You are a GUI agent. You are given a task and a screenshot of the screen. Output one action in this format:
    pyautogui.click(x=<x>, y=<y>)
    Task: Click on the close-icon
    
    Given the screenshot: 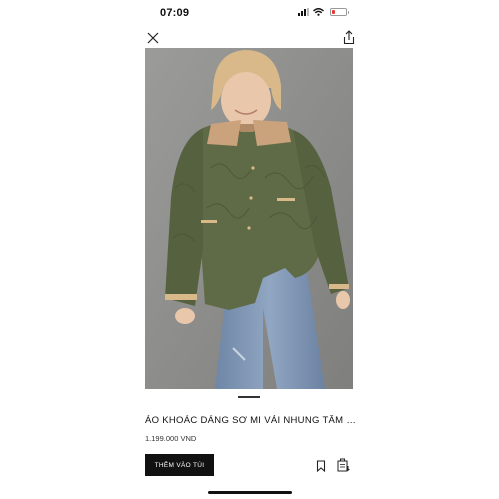 What is the action you would take?
    pyautogui.click(x=153, y=38)
    